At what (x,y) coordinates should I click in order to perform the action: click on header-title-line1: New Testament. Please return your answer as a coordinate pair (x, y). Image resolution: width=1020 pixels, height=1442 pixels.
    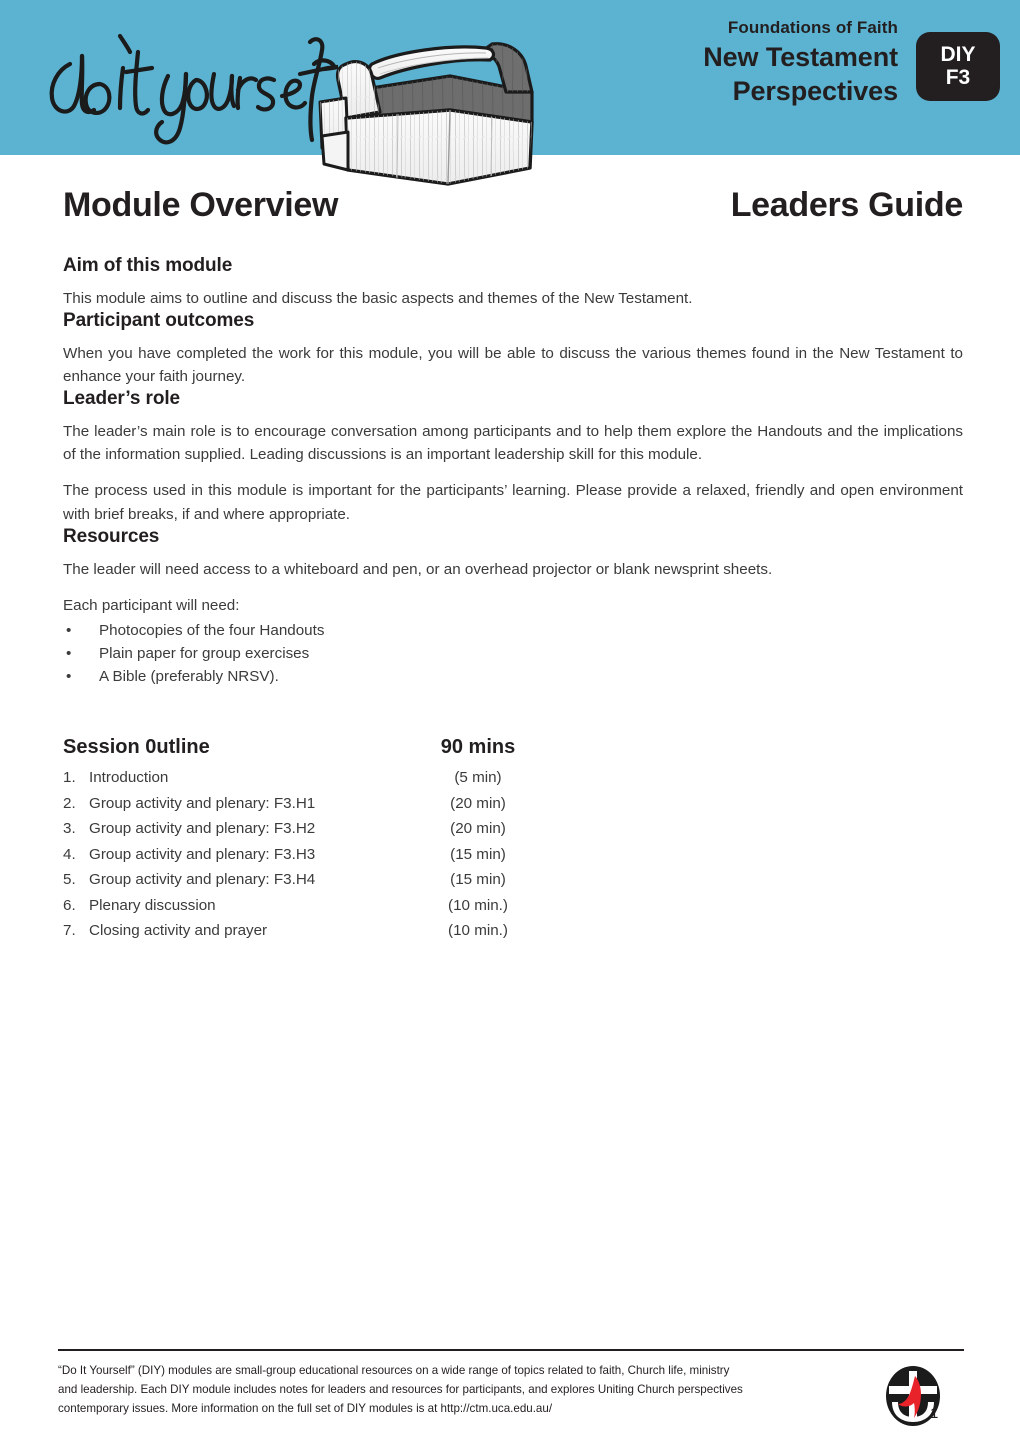
    Looking at the image, I should click on (800, 56).